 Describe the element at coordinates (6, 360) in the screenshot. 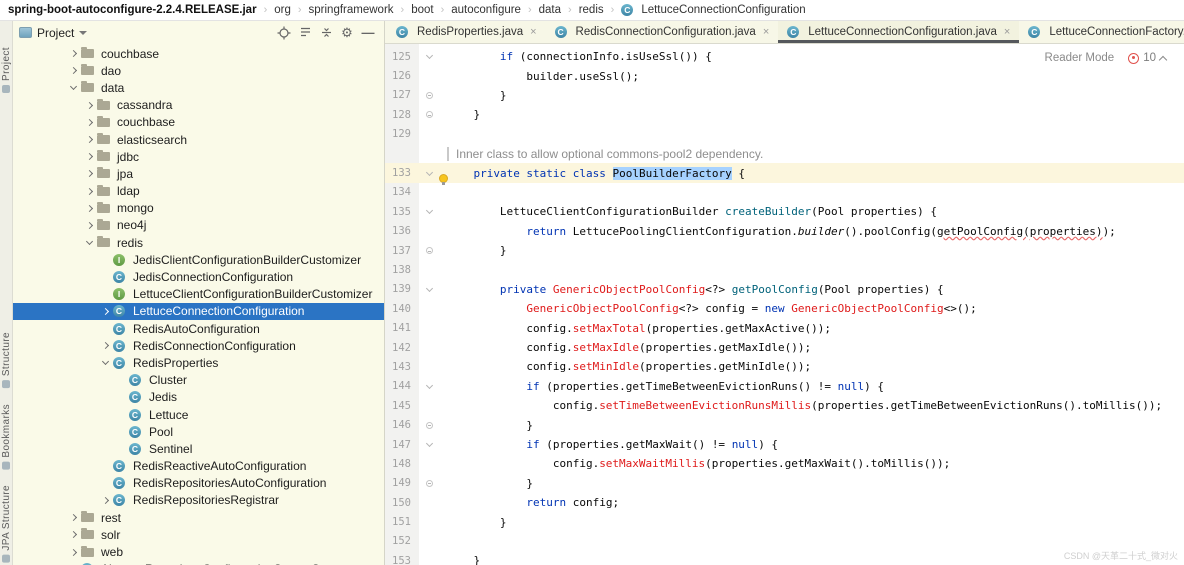

I see `toolwindow-button-structure: Structure` at that location.